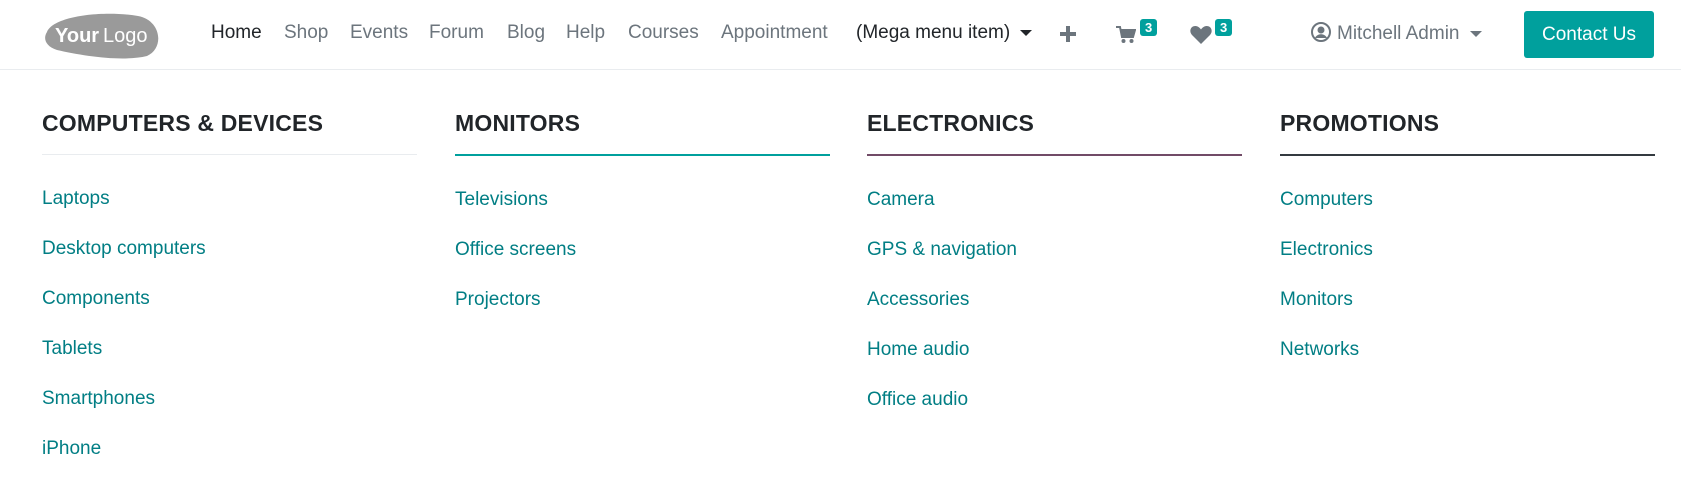 This screenshot has width=1681, height=487. What do you see at coordinates (1054, 413) in the screenshot?
I see `menu-link: Office audio` at bounding box center [1054, 413].